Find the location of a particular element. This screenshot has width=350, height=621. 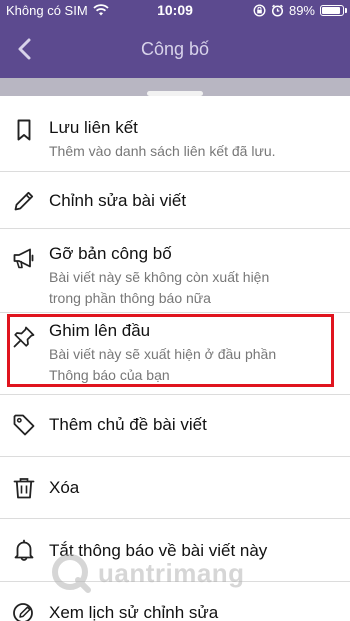

orientation-lock-icon is located at coordinates (259, 10).